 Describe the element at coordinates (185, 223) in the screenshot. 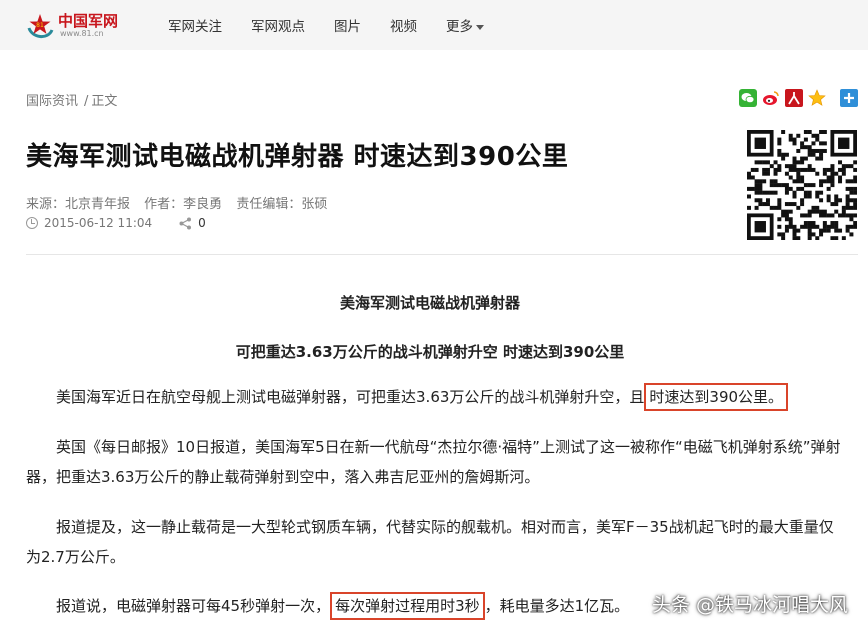

I see `share-icon` at that location.